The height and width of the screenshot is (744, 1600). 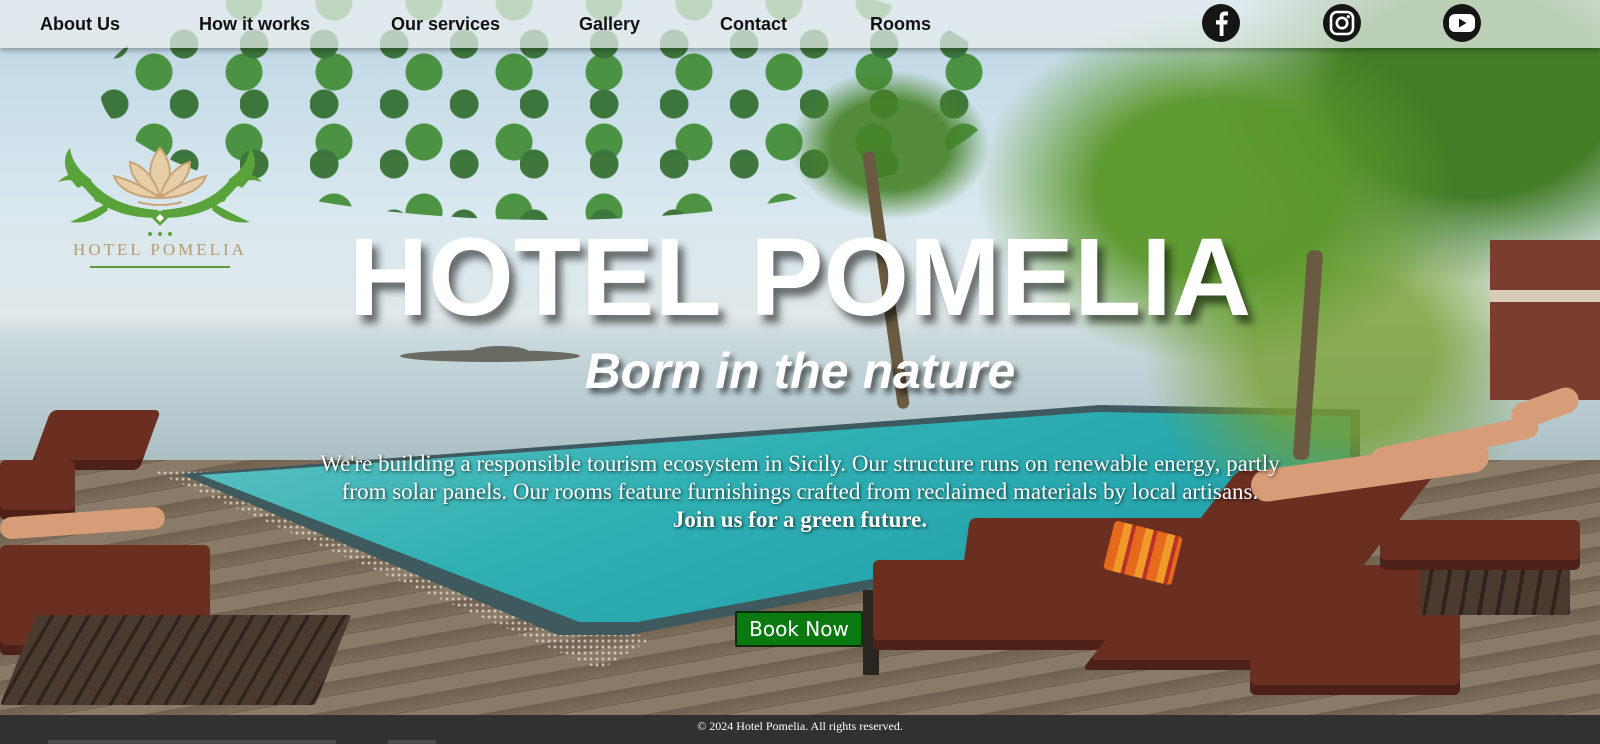 I want to click on nav-gallery: Gallery, so click(x=609, y=24).